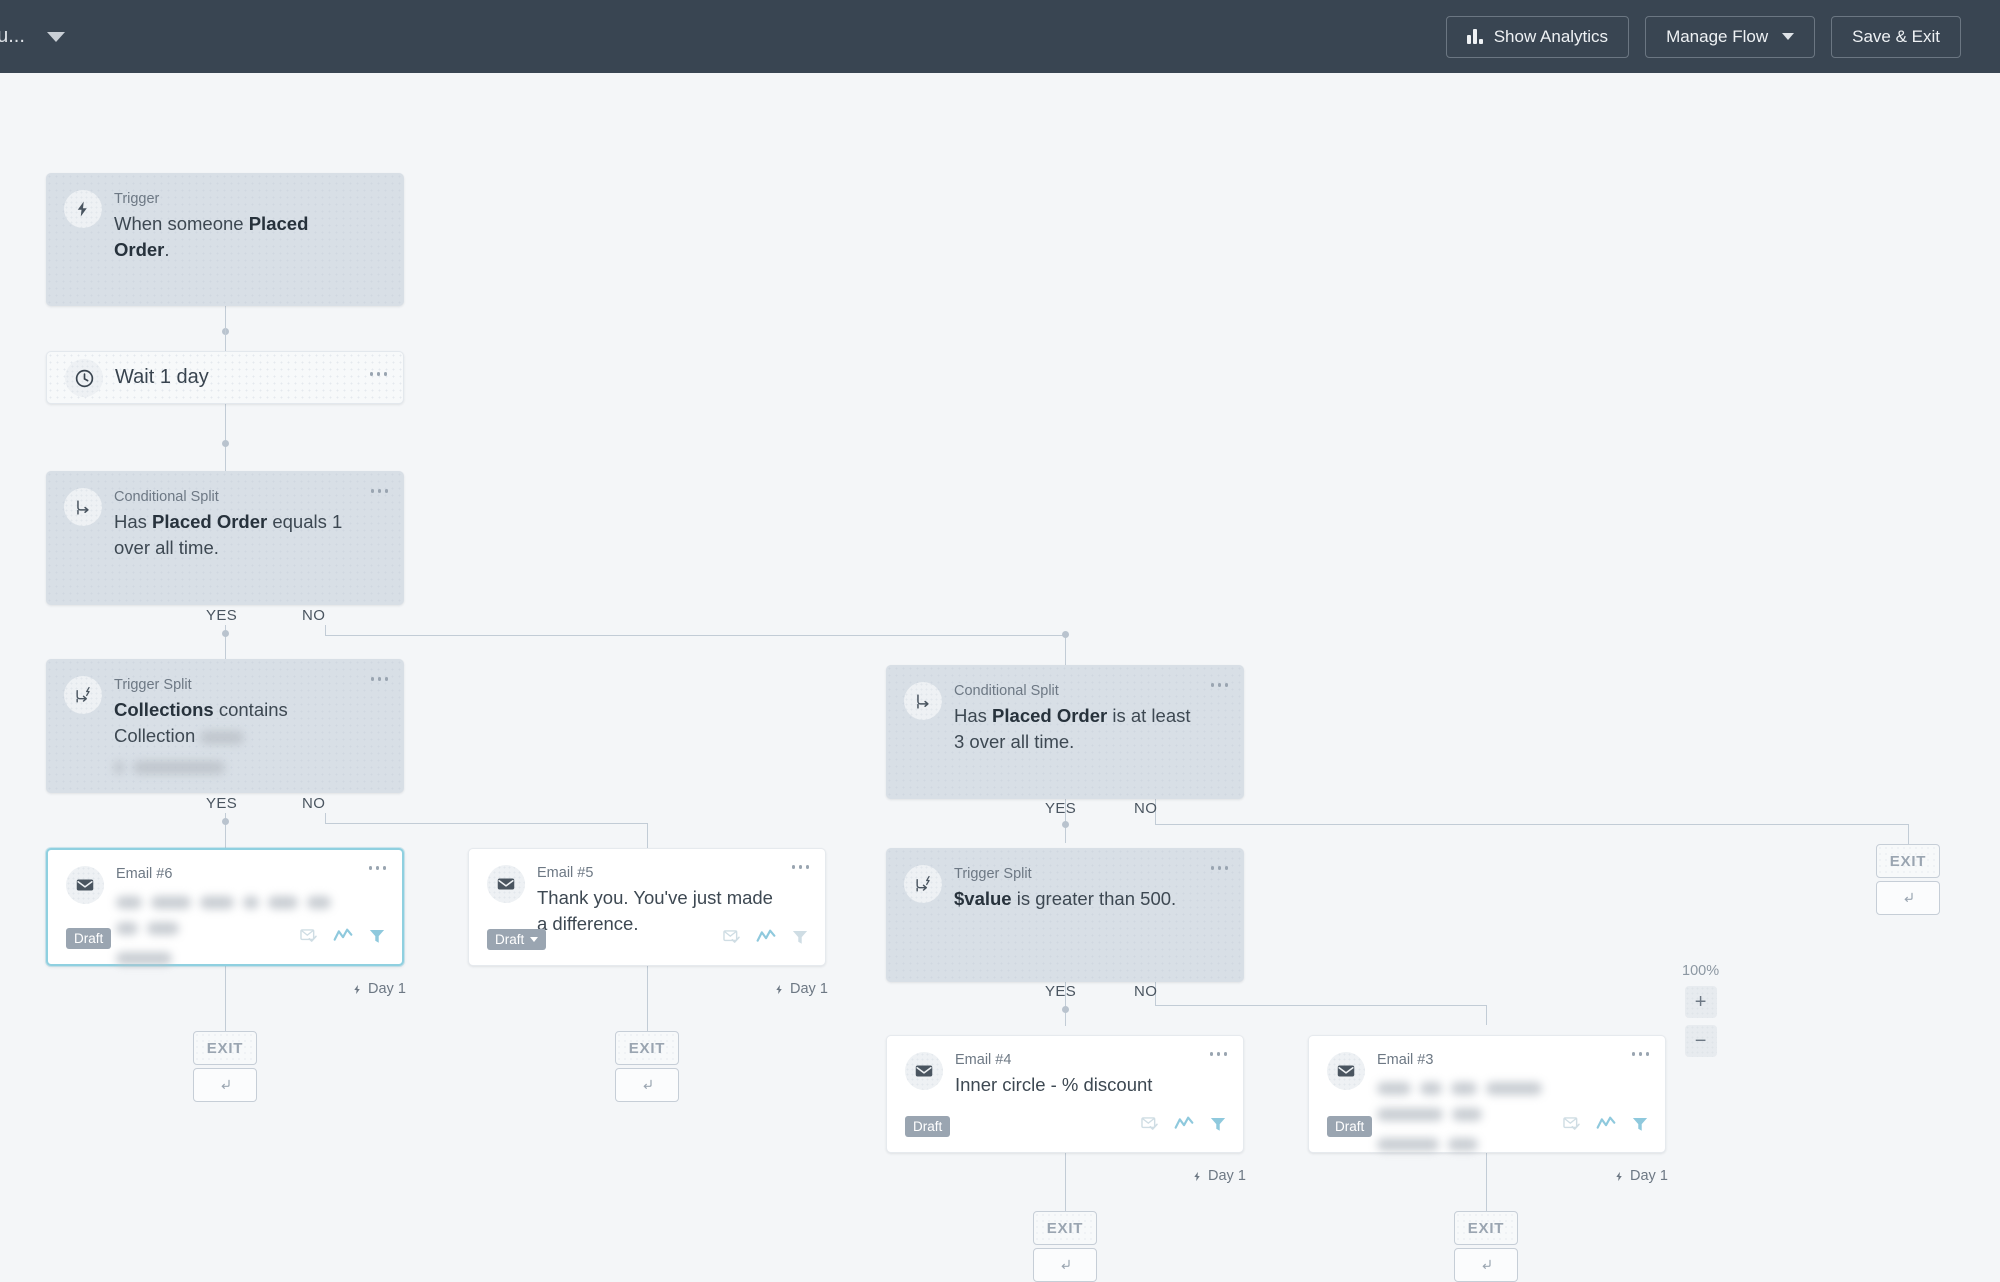 Image resolution: width=2000 pixels, height=1282 pixels. I want to click on trigger-split-icon, so click(83, 695).